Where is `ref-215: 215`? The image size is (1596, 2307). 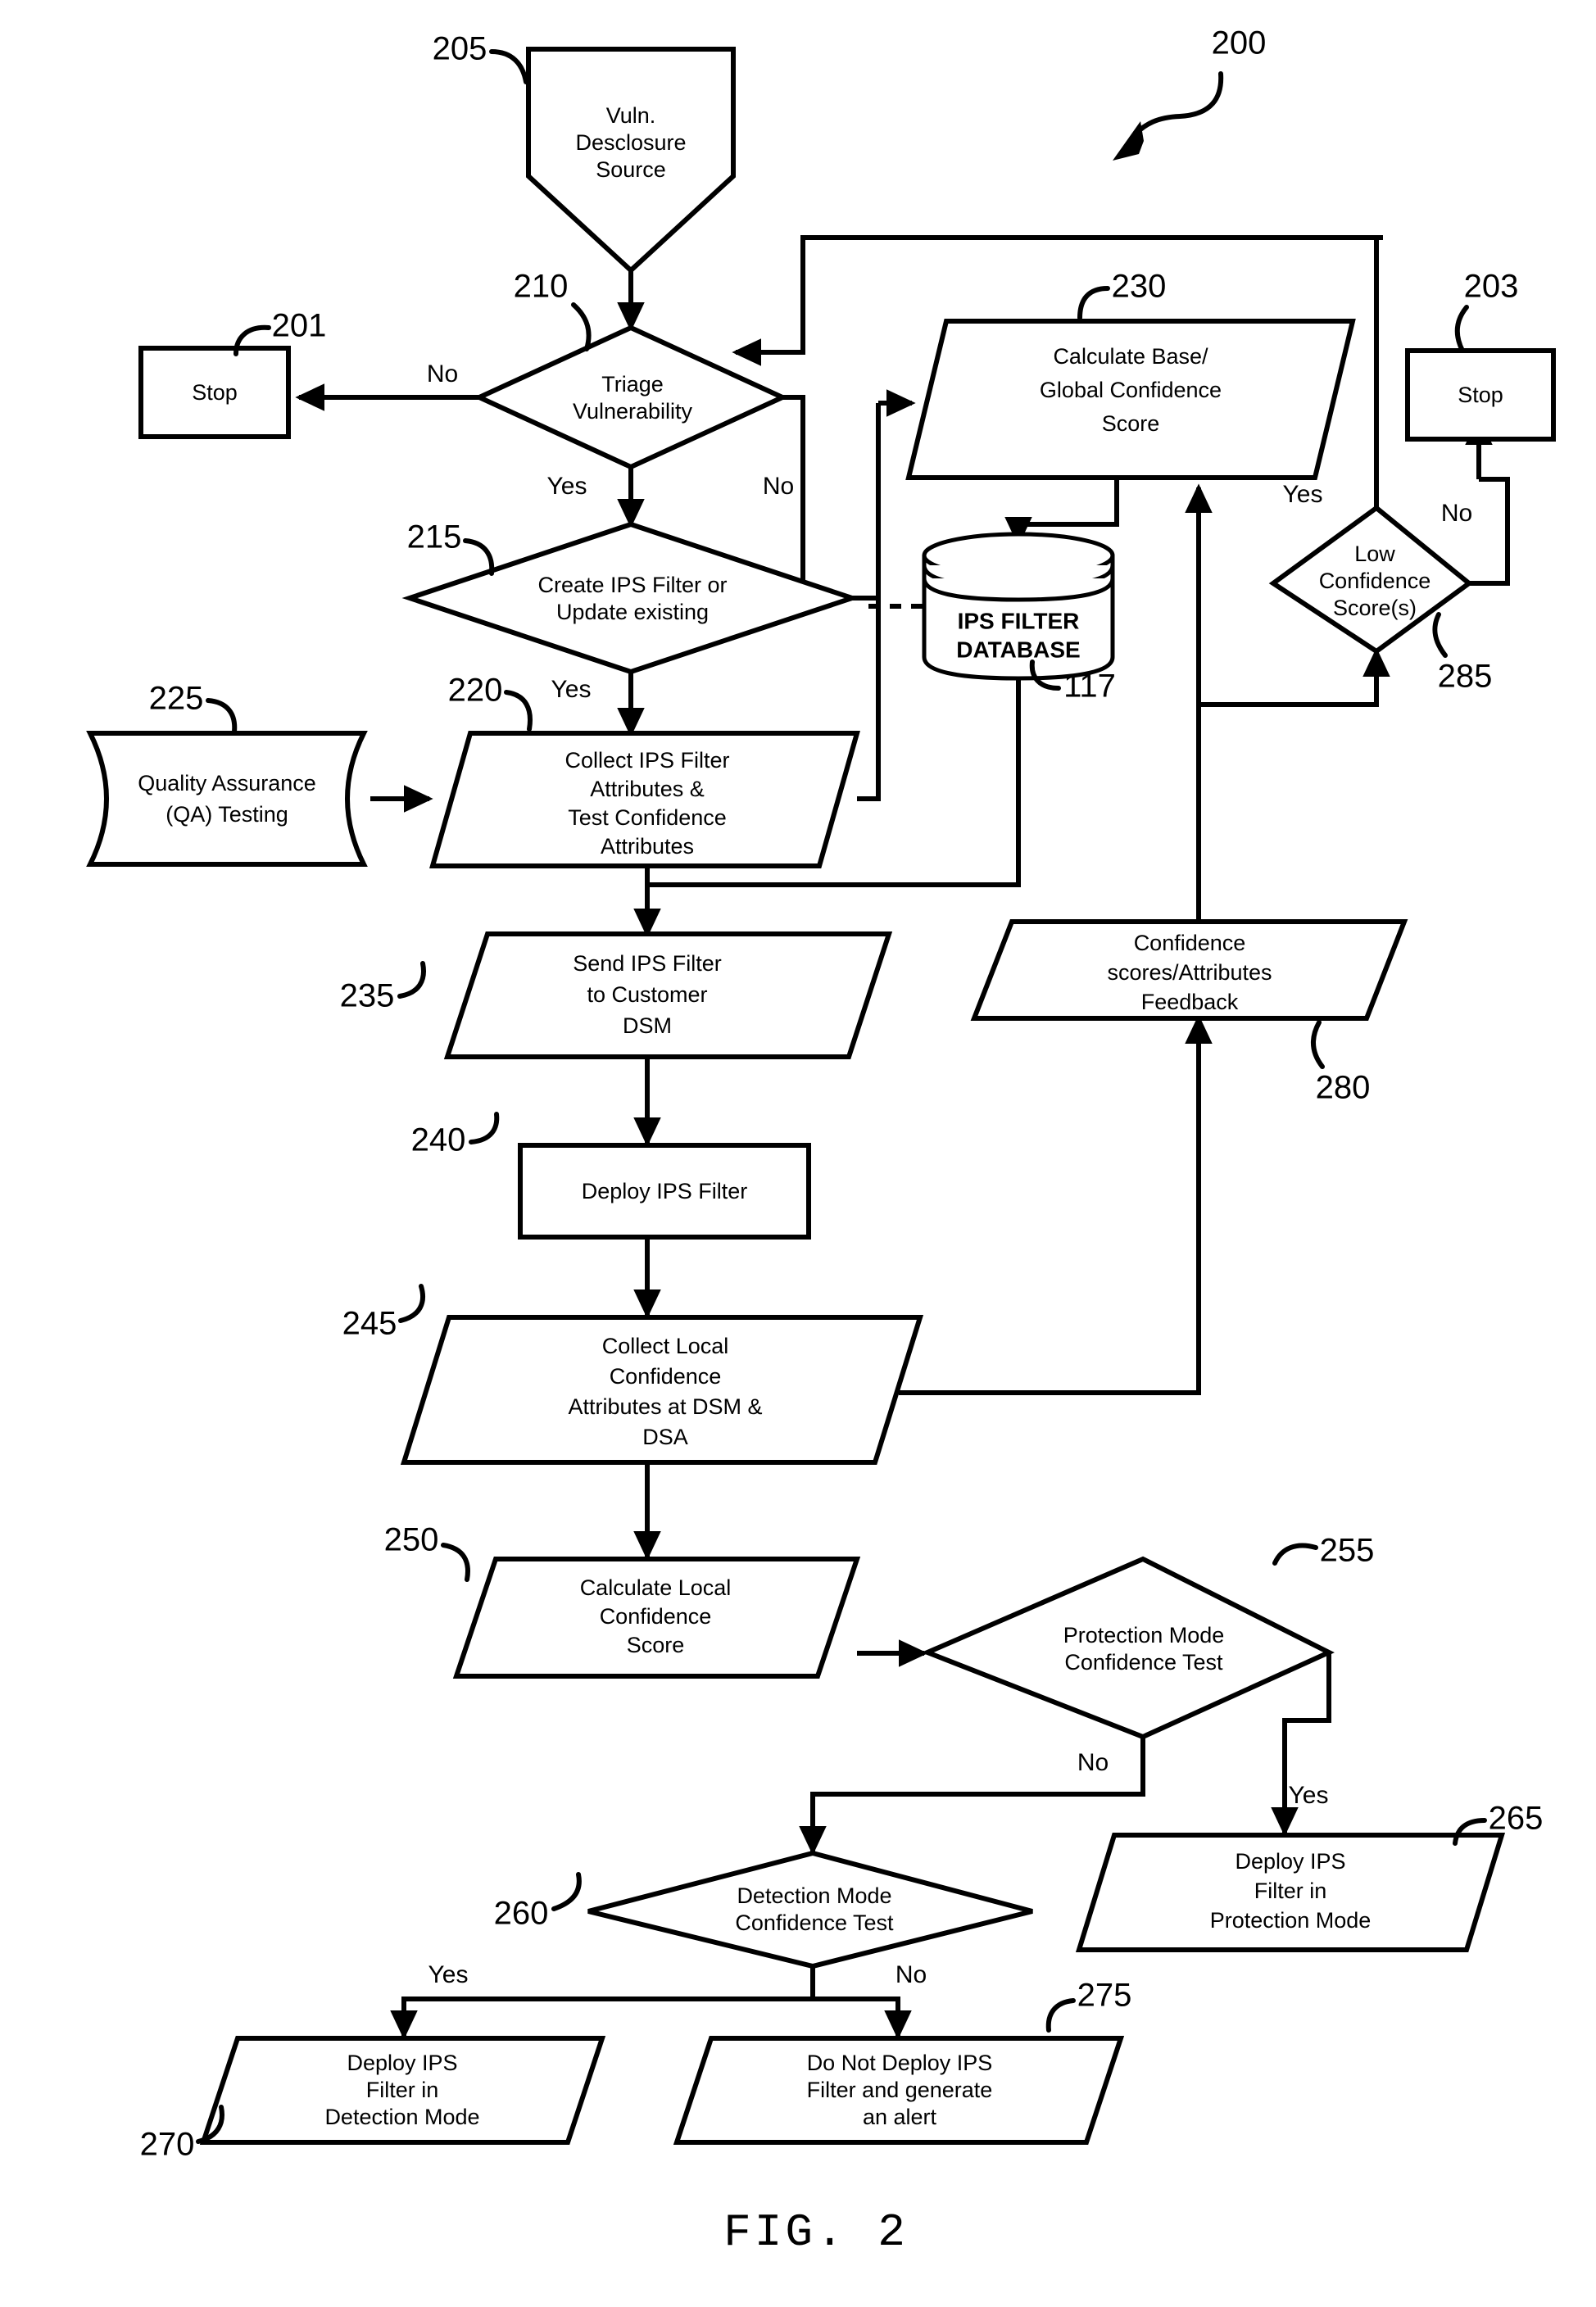
ref-215: 215 is located at coordinates (434, 537).